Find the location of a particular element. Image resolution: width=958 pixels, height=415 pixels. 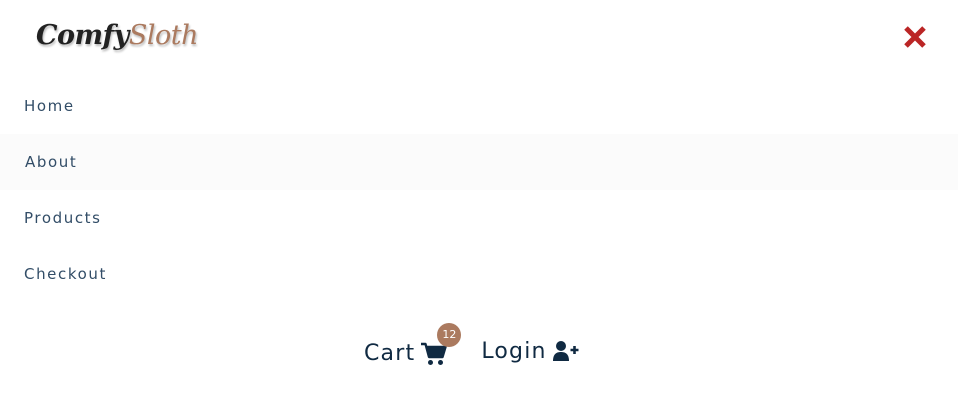

cart-icon-container: 12 is located at coordinates (441, 344).